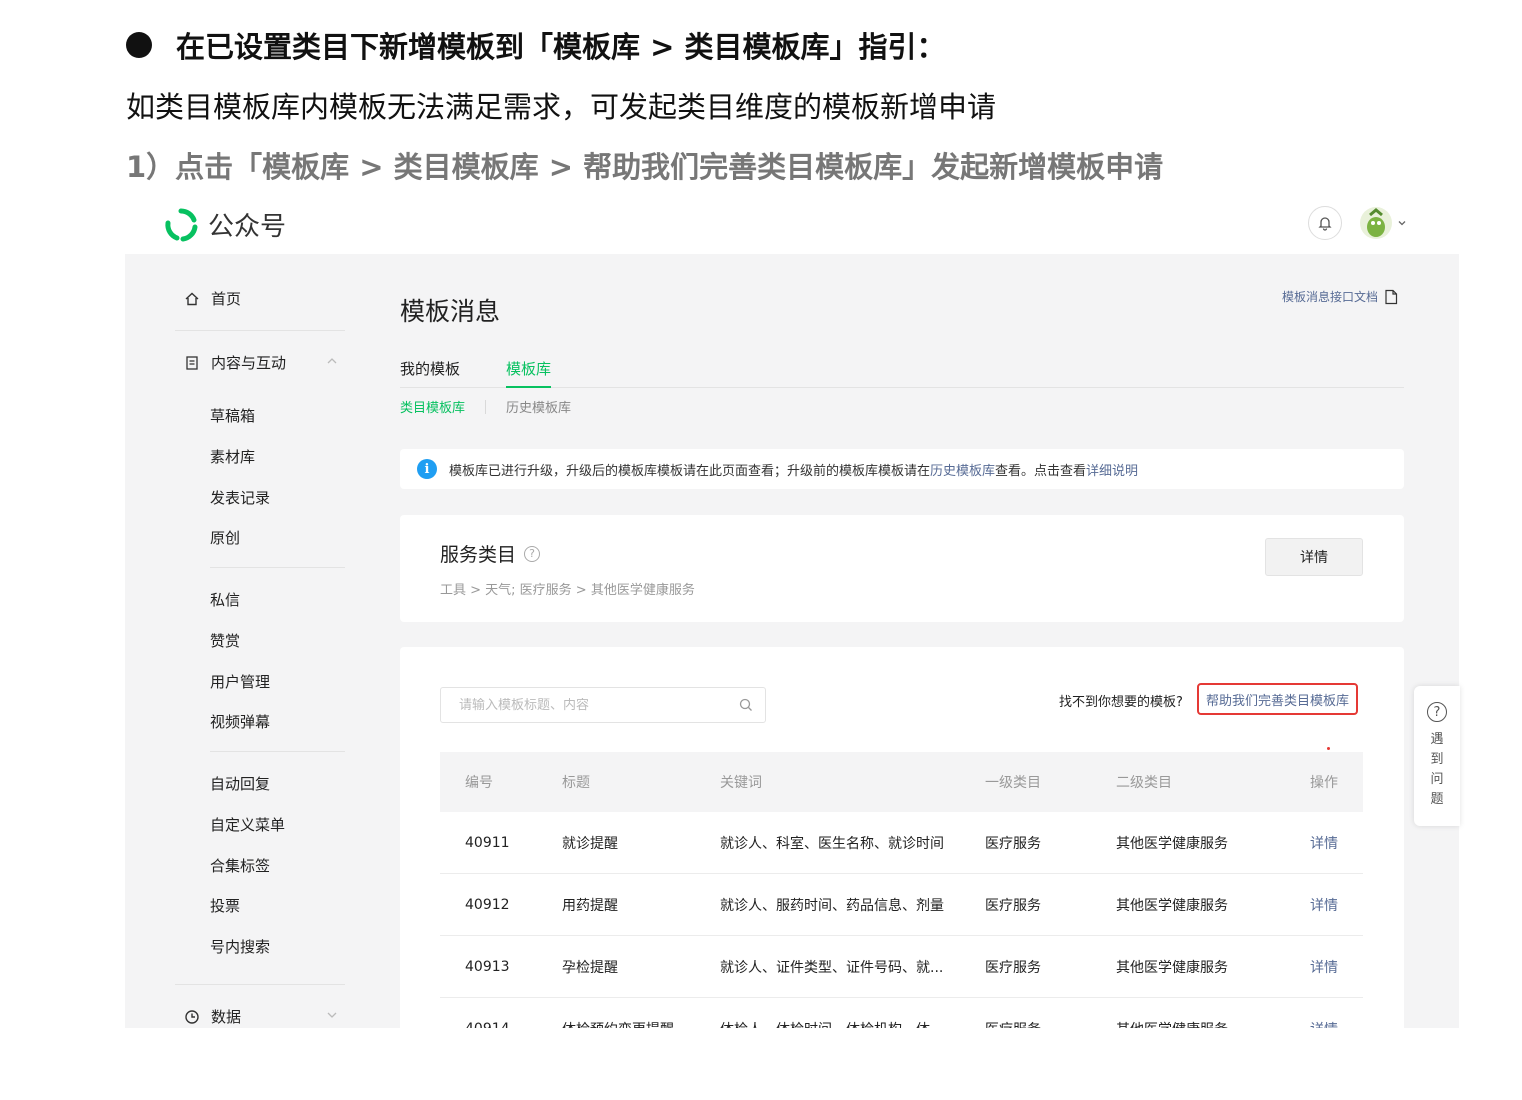  Describe the element at coordinates (212, 298) in the screenshot. I see `sidebar-item-home: 首页` at that location.